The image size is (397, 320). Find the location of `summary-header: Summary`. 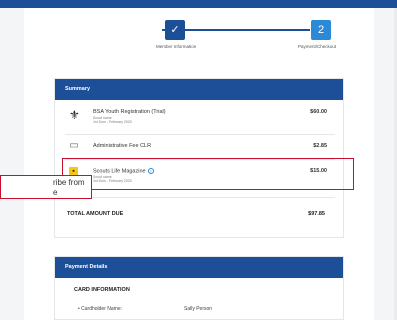

summary-header: Summary is located at coordinates (199, 89).